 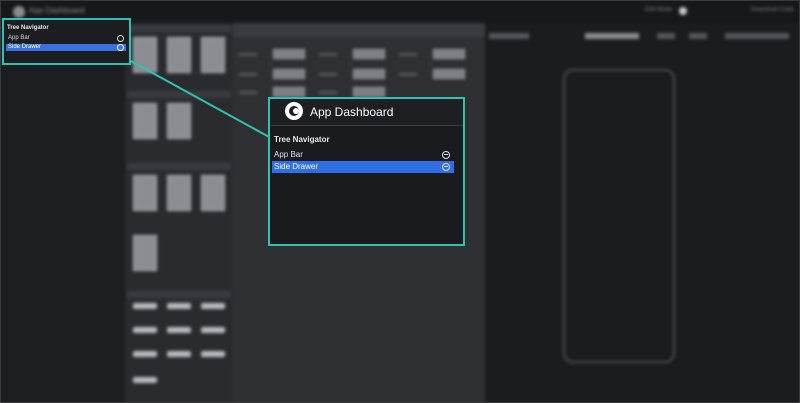 I want to click on app-logo-icon, so click(x=294, y=111).